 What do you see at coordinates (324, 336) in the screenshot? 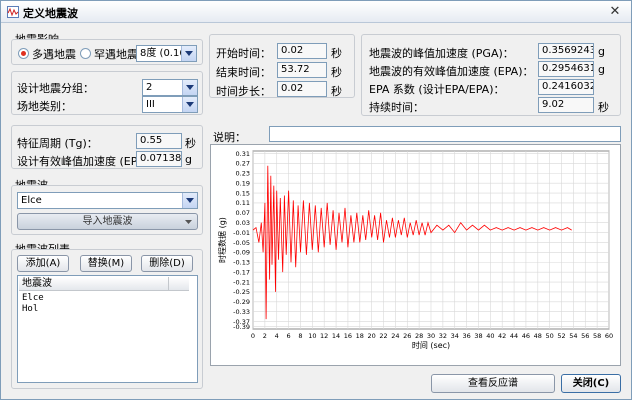
I see `x-tick-label: 12` at bounding box center [324, 336].